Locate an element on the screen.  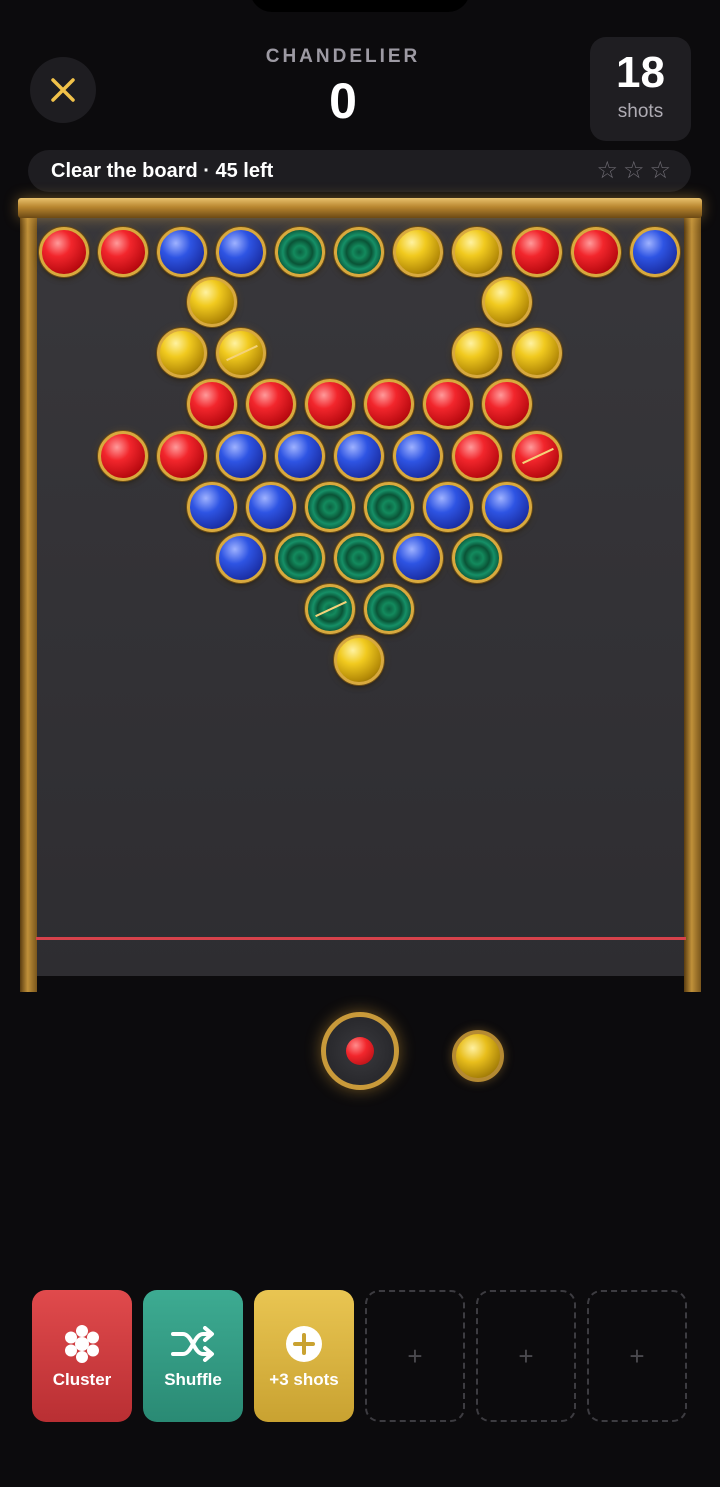
cluster-powerup-button: Cluster is located at coordinates (82, 1356).